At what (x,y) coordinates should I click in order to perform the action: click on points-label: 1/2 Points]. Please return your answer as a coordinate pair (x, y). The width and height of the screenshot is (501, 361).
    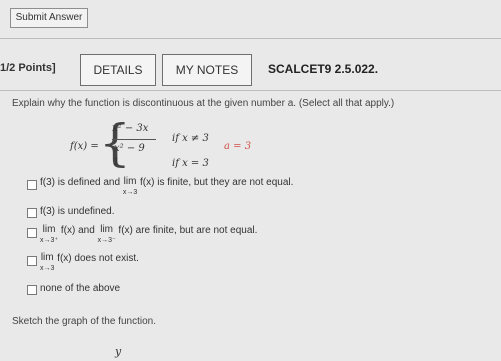
    Looking at the image, I should click on (28, 68).